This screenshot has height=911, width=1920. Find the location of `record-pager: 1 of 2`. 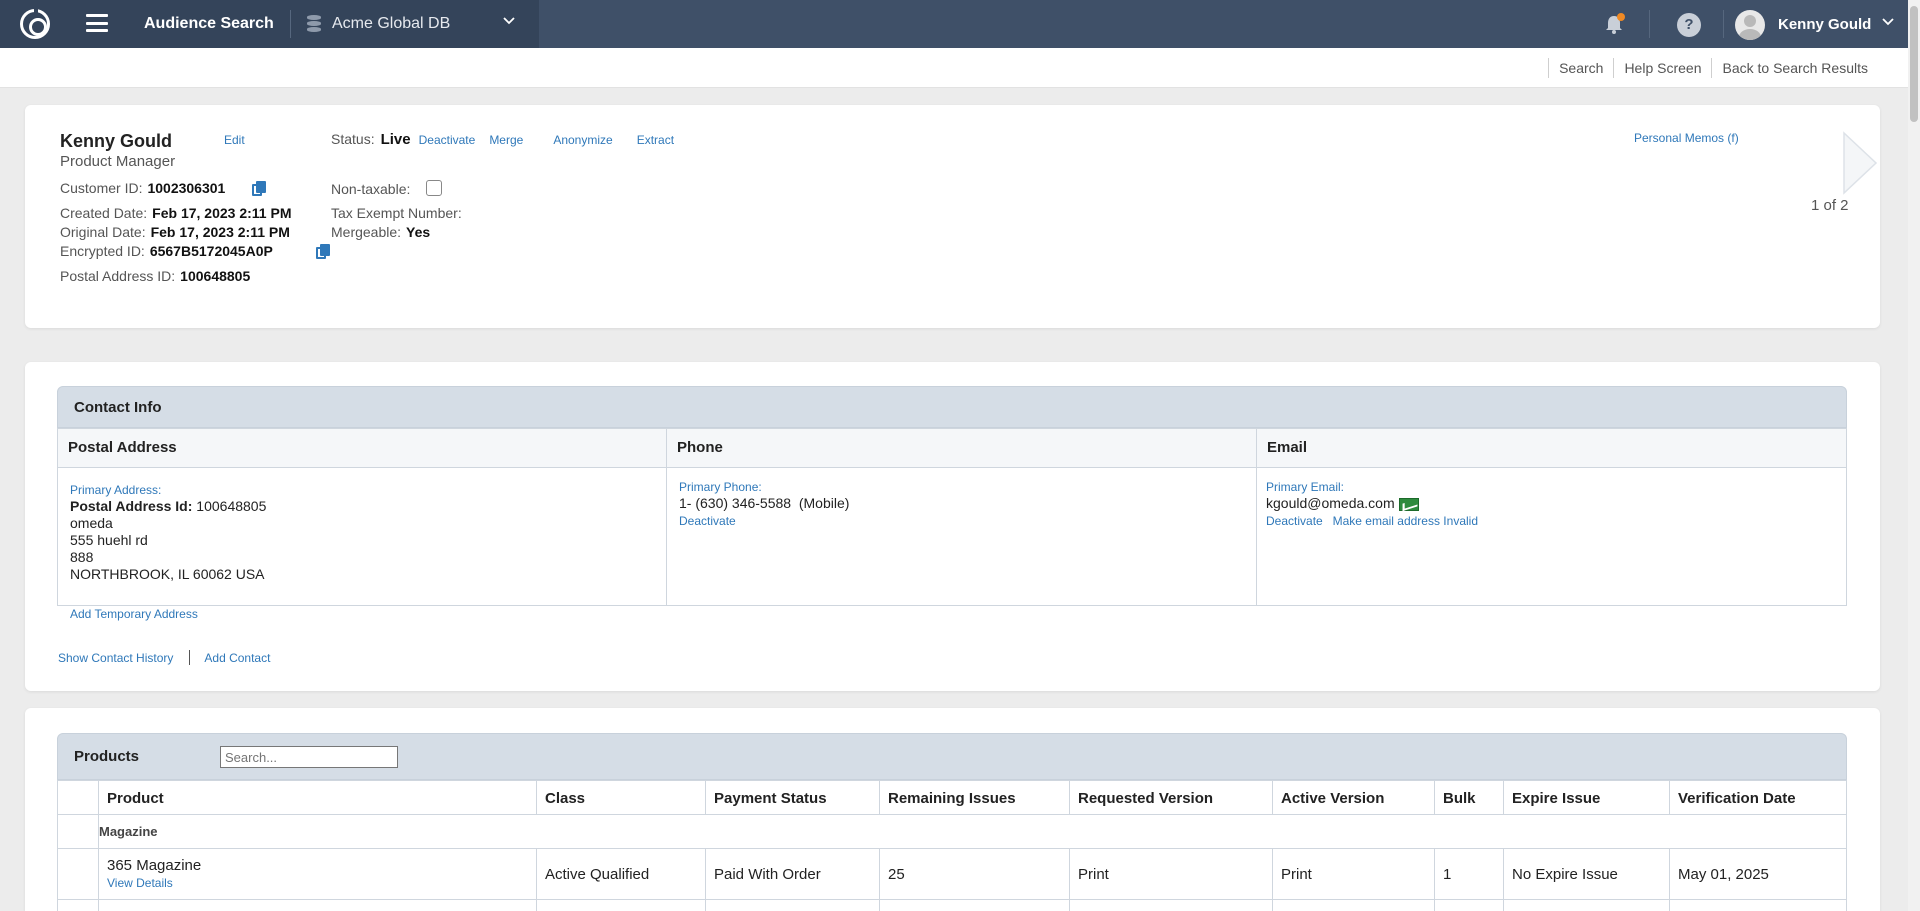

record-pager: 1 of 2 is located at coordinates (1830, 205).